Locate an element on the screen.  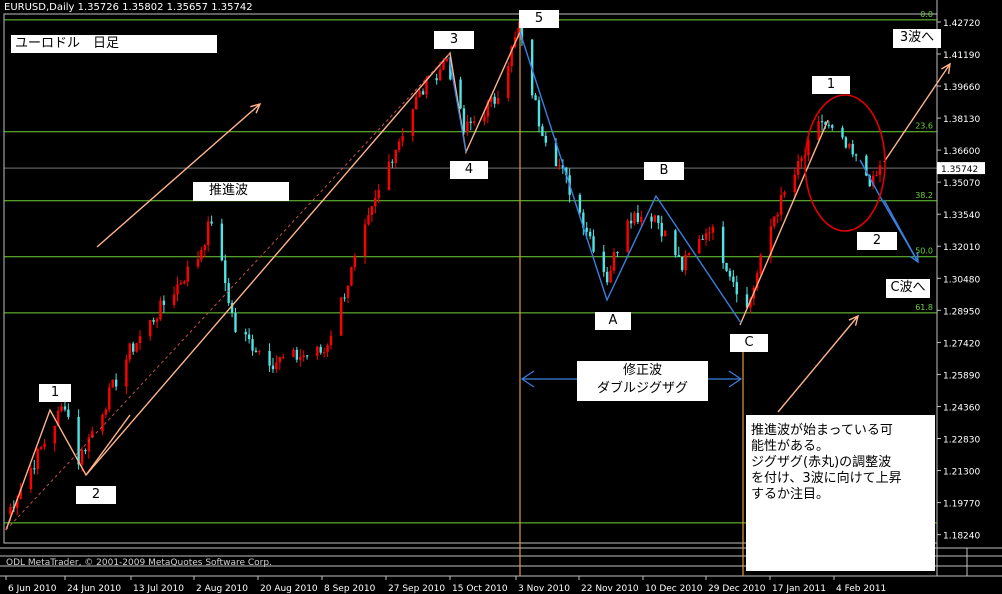
price-tick-label: 1.33540 is located at coordinates (961, 216).